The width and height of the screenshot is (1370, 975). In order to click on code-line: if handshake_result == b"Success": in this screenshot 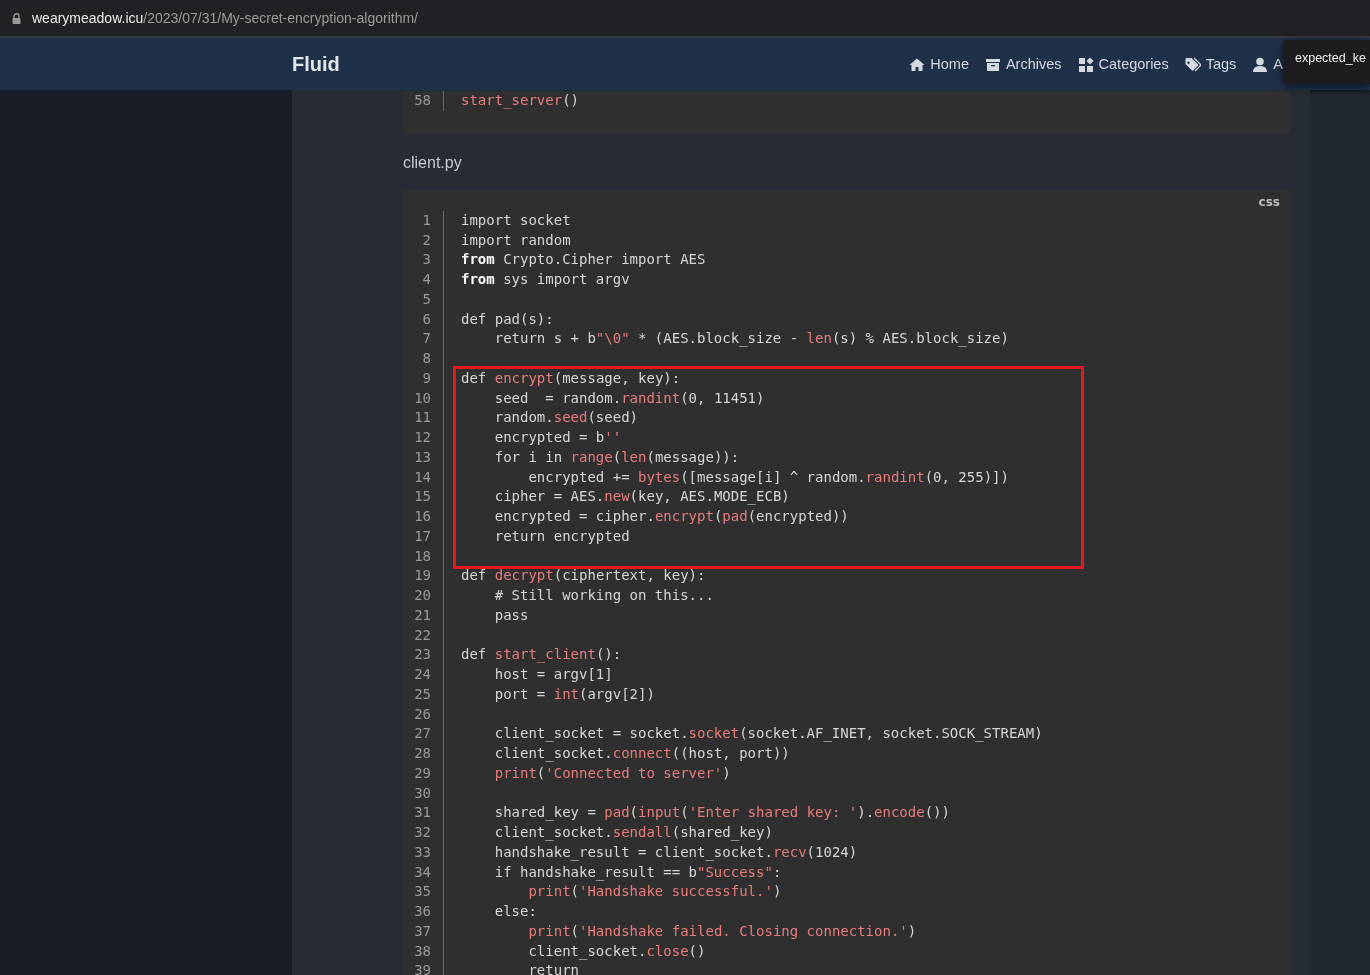, I will do `click(637, 872)`.